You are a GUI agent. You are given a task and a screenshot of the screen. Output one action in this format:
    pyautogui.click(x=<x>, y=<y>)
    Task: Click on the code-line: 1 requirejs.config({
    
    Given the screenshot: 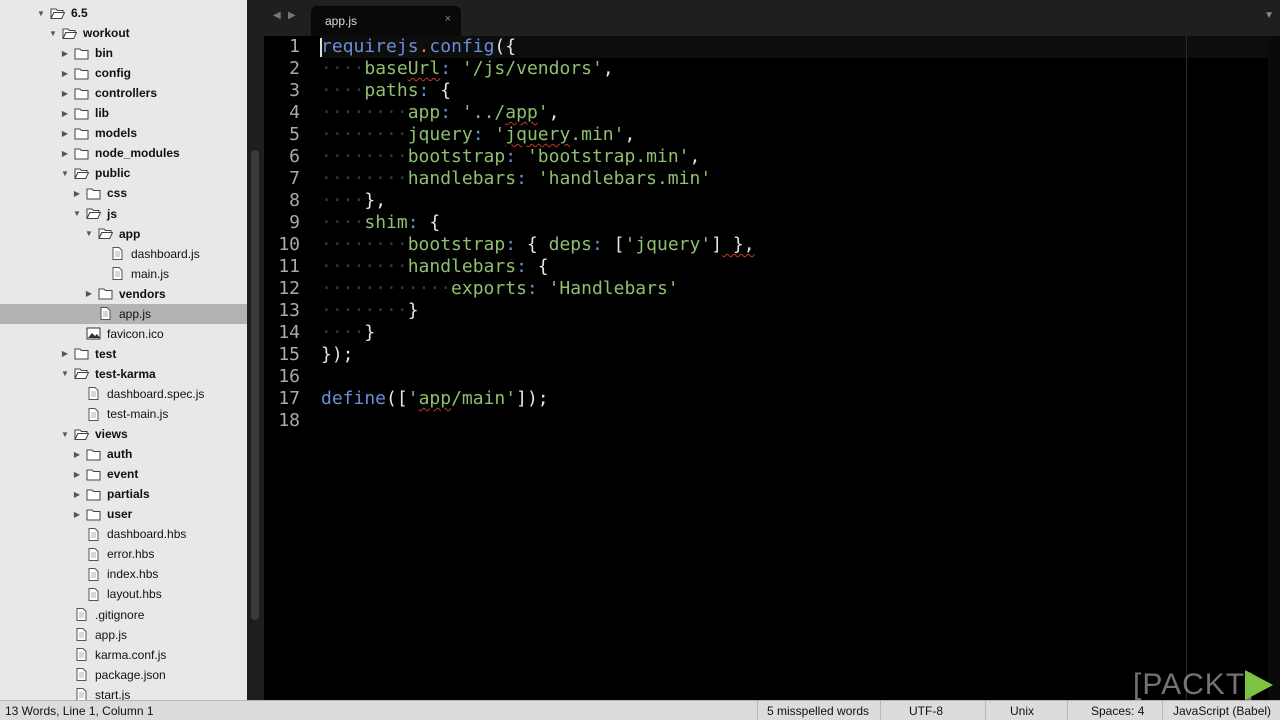 What is the action you would take?
    pyautogui.click(x=764, y=47)
    